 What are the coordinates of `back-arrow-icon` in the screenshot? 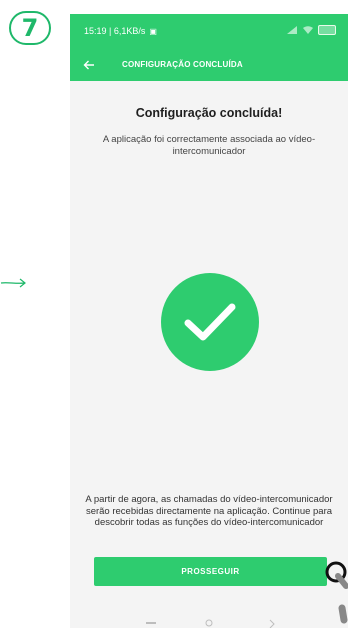 It's located at (88, 64).